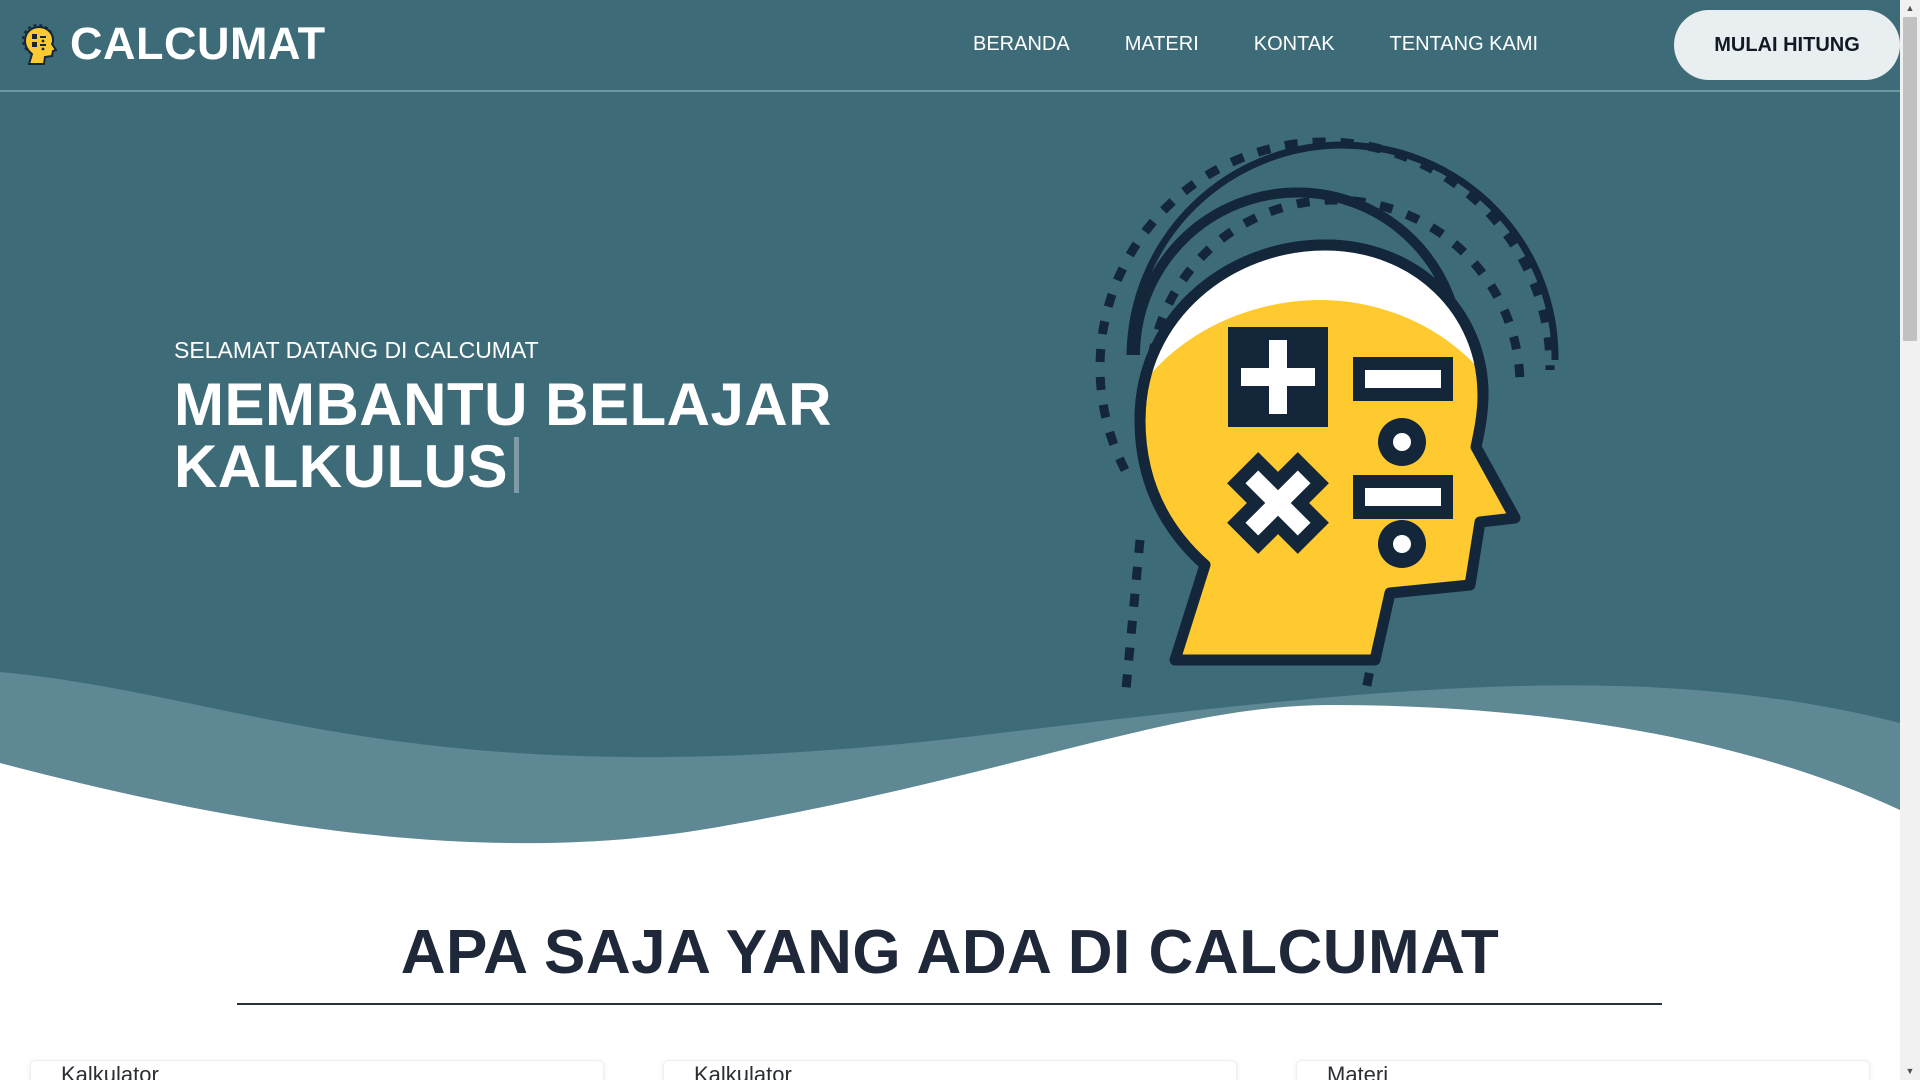 The height and width of the screenshot is (1080, 1920). I want to click on features-section-title: APA SAJA YANG ADA DI CALCUMAT, so click(950, 952).